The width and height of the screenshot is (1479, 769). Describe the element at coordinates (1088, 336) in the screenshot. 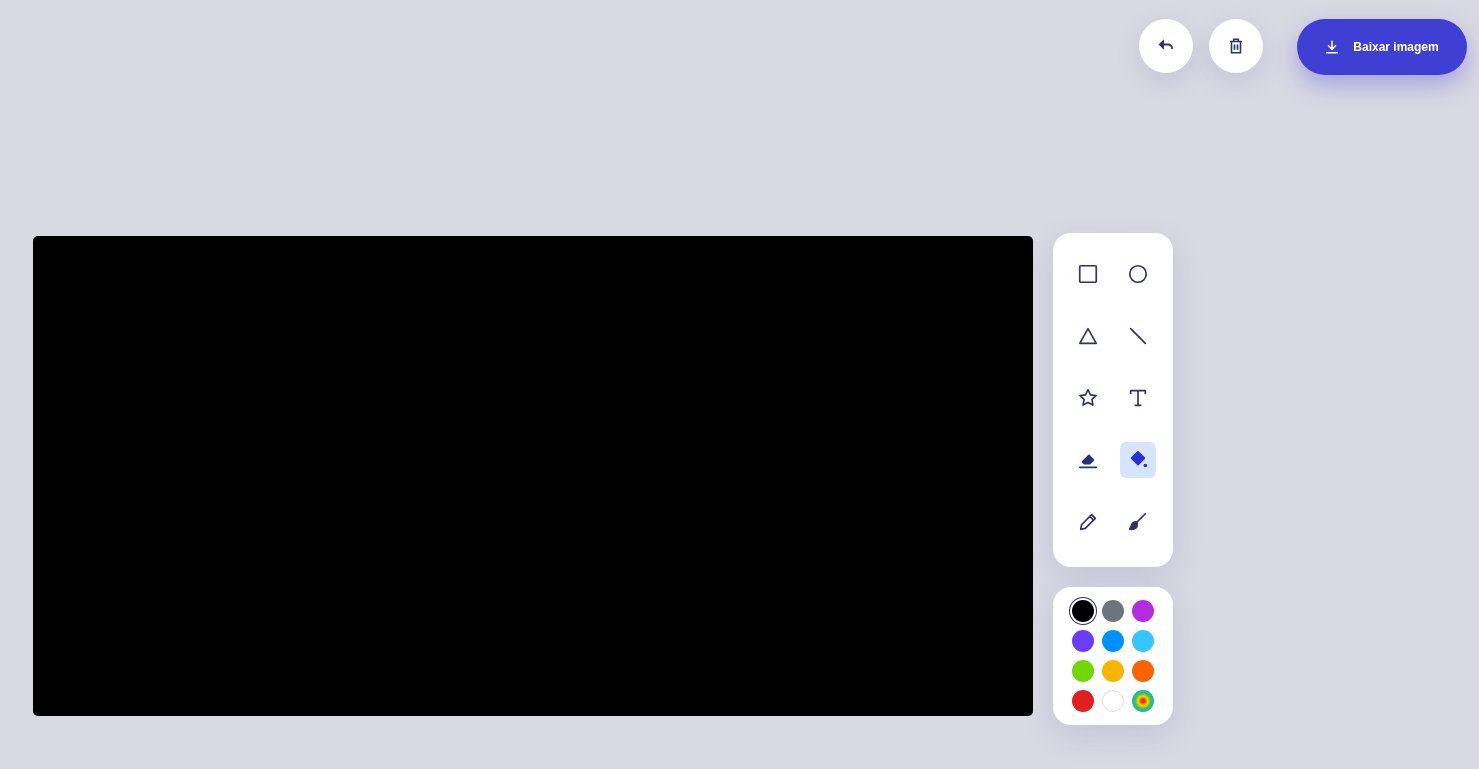

I see `triangle-icon` at that location.